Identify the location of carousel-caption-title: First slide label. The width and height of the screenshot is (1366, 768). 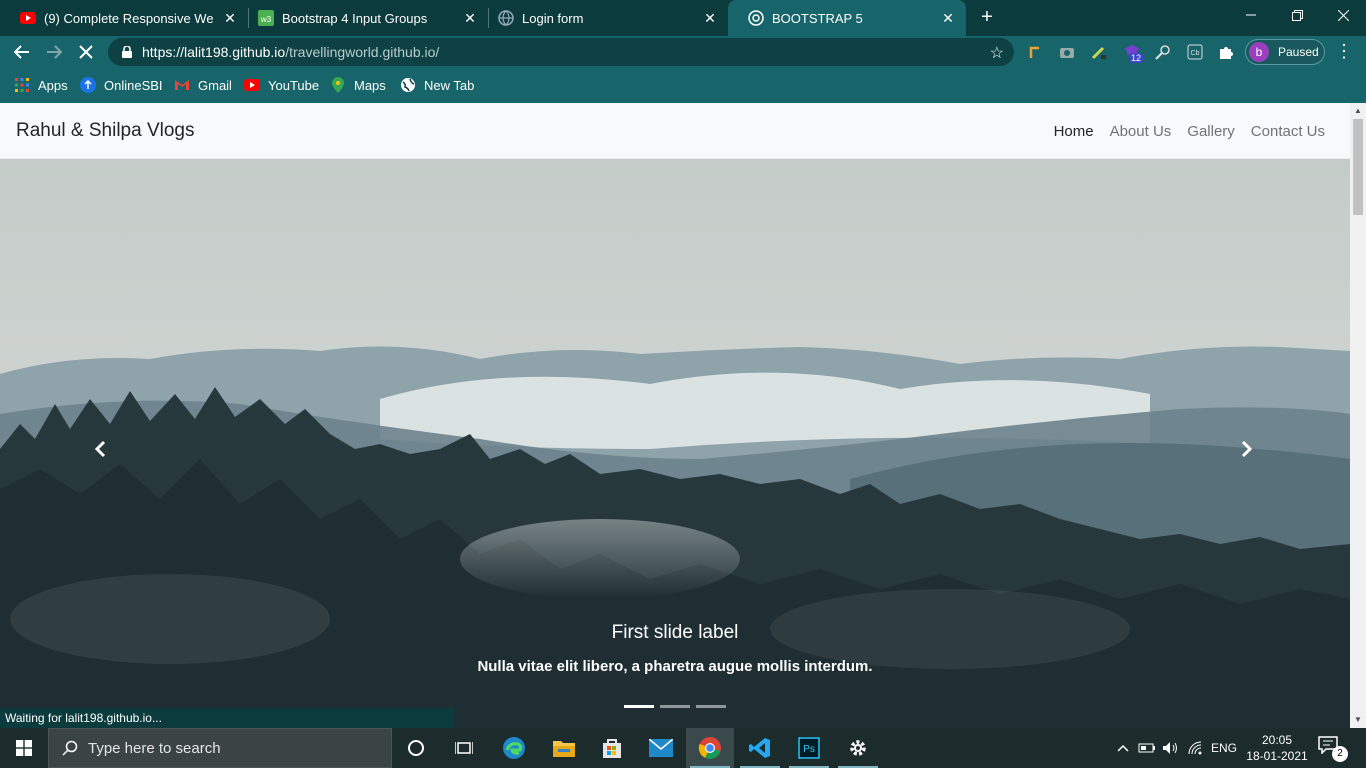
(675, 632).